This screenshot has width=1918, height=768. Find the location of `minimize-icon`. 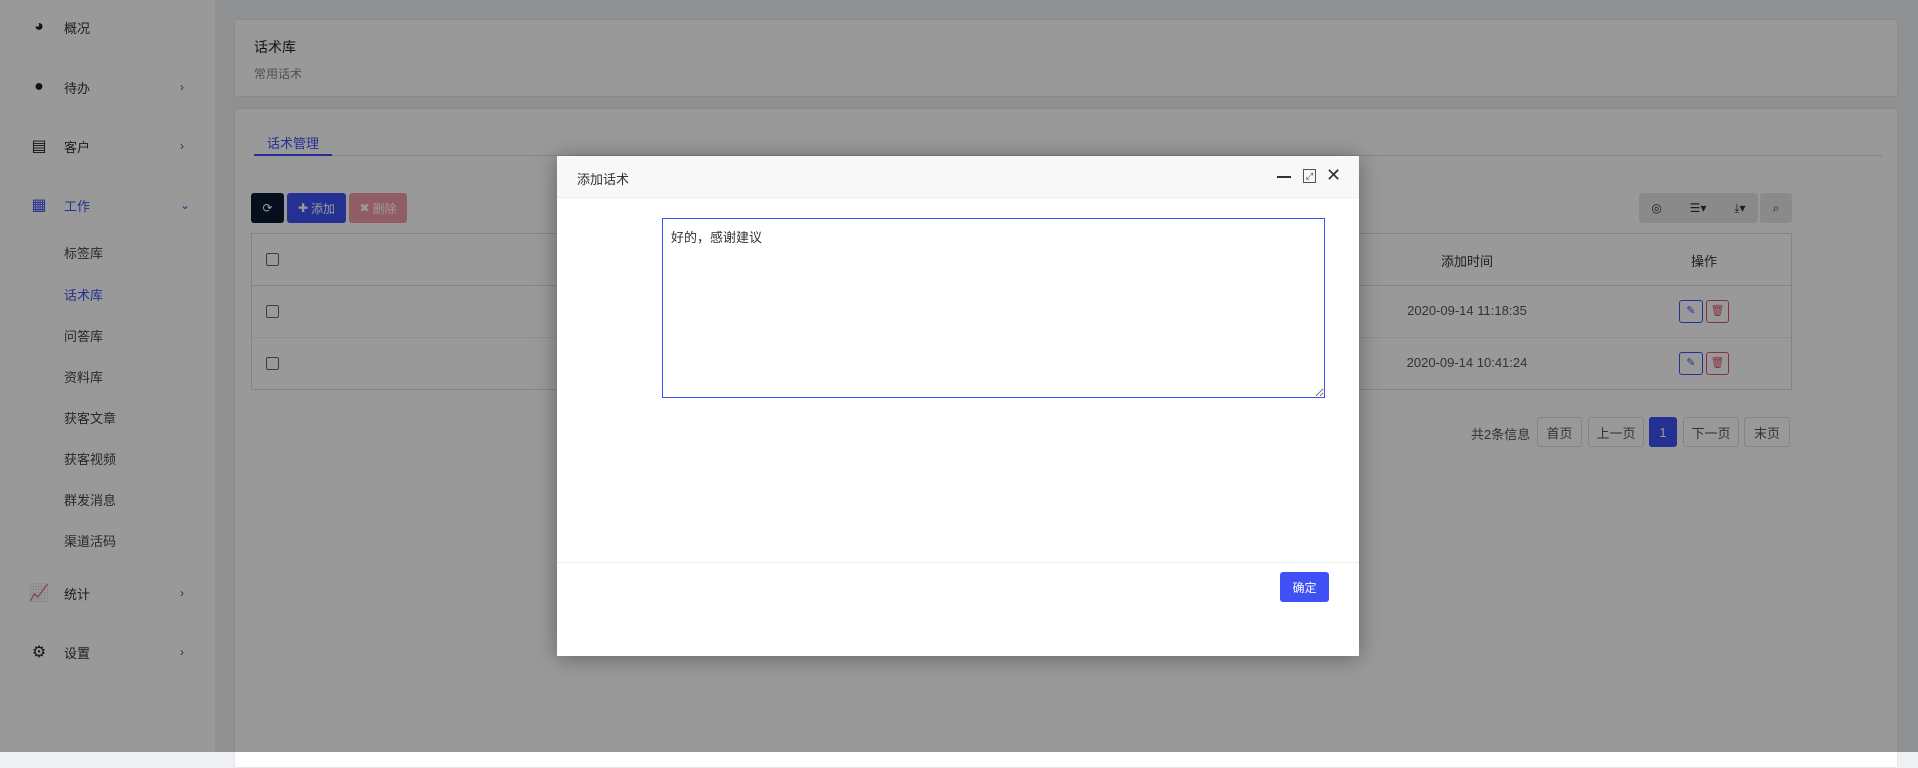

minimize-icon is located at coordinates (1284, 177).